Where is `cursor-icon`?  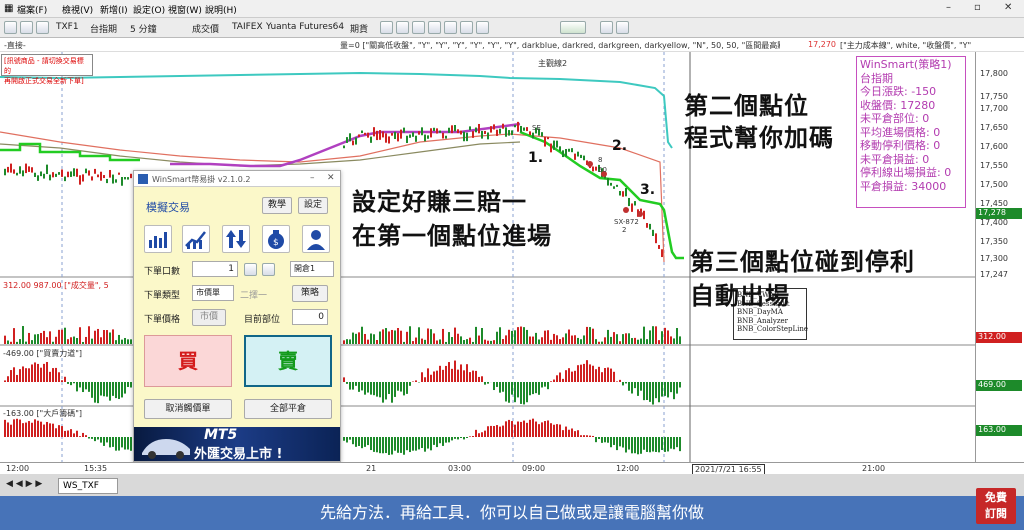 cursor-icon is located at coordinates (386, 27).